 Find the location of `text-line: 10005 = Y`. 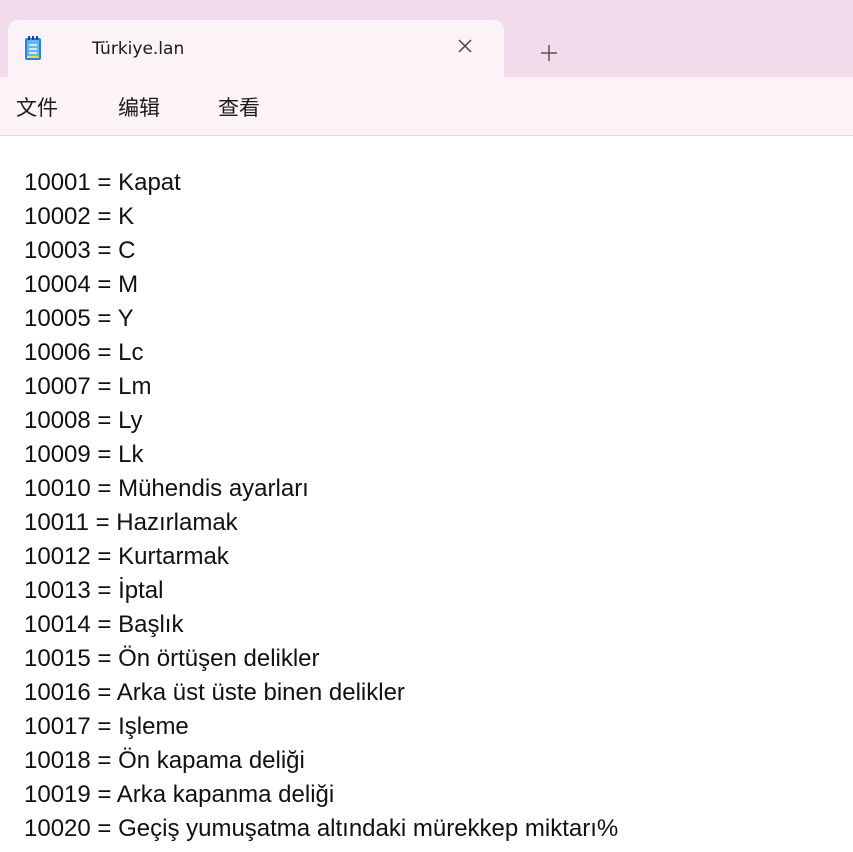

text-line: 10005 = Y is located at coordinates (79, 318).